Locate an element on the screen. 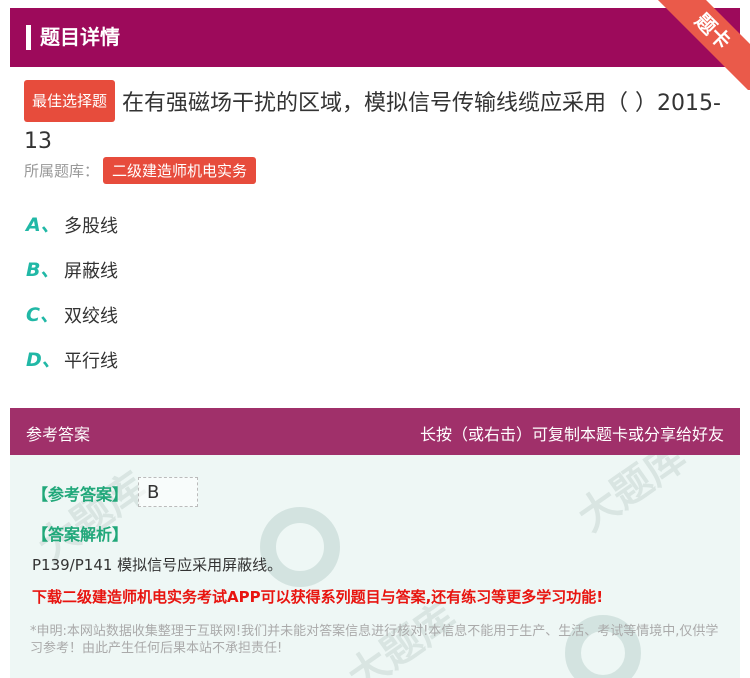 The width and height of the screenshot is (750, 678). option-a: A、 多股线 is located at coordinates (72, 232).